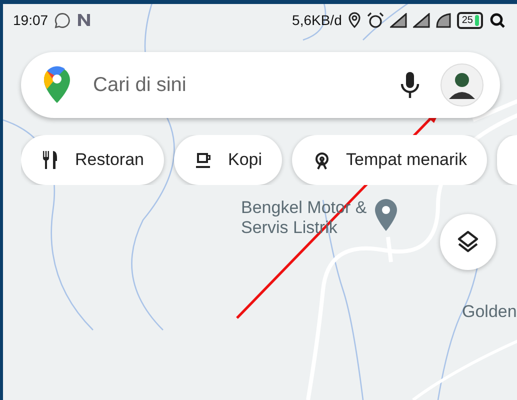 The image size is (517, 400). What do you see at coordinates (57, 85) in the screenshot?
I see `map-pin-logo-icon` at bounding box center [57, 85].